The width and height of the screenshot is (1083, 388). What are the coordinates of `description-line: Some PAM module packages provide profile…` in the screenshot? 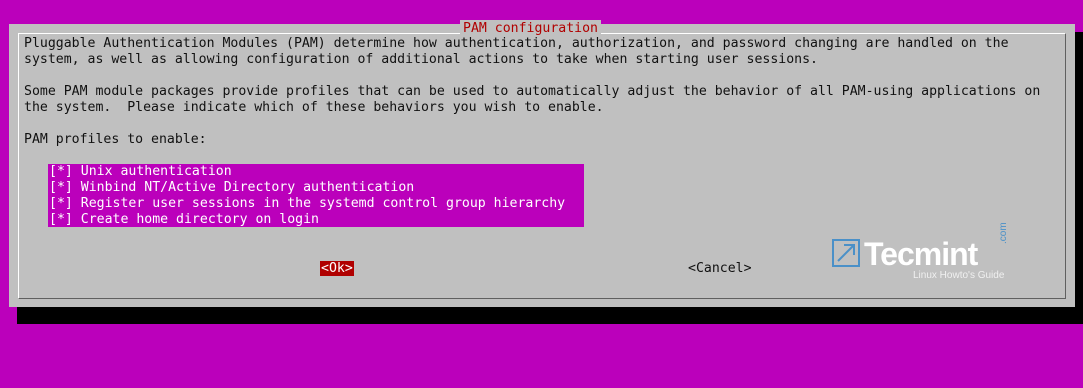 It's located at (532, 91).